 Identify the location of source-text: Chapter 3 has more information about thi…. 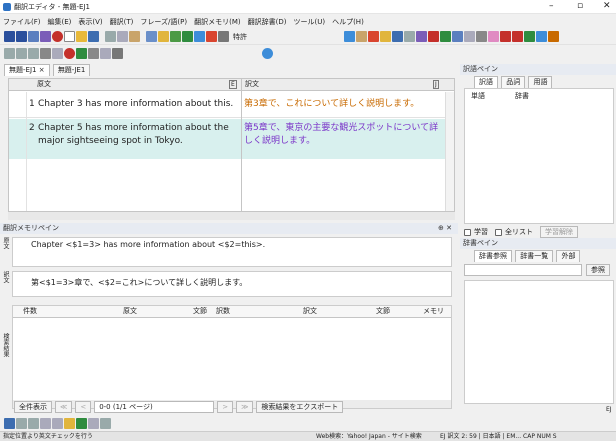
(138, 104).